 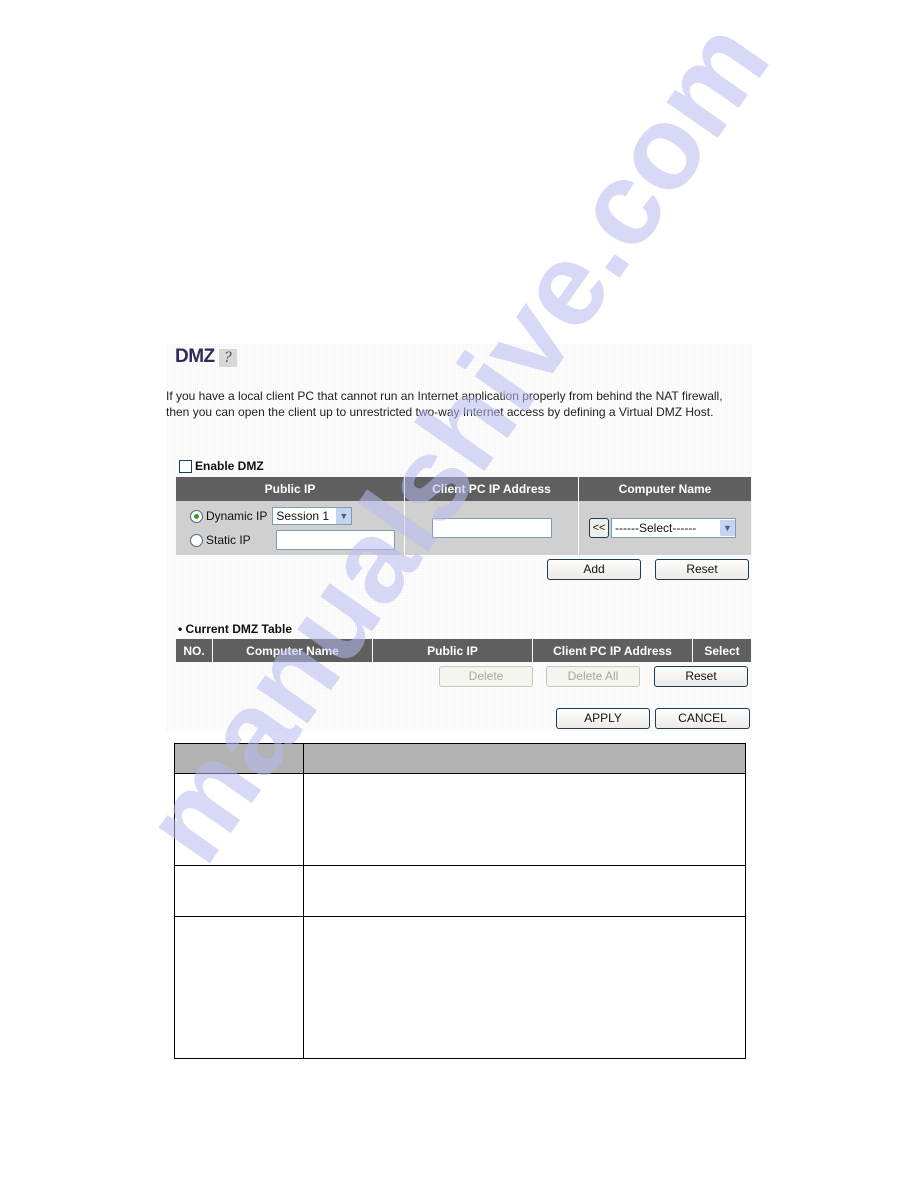 I want to click on header-cell-item, so click(x=239, y=758).